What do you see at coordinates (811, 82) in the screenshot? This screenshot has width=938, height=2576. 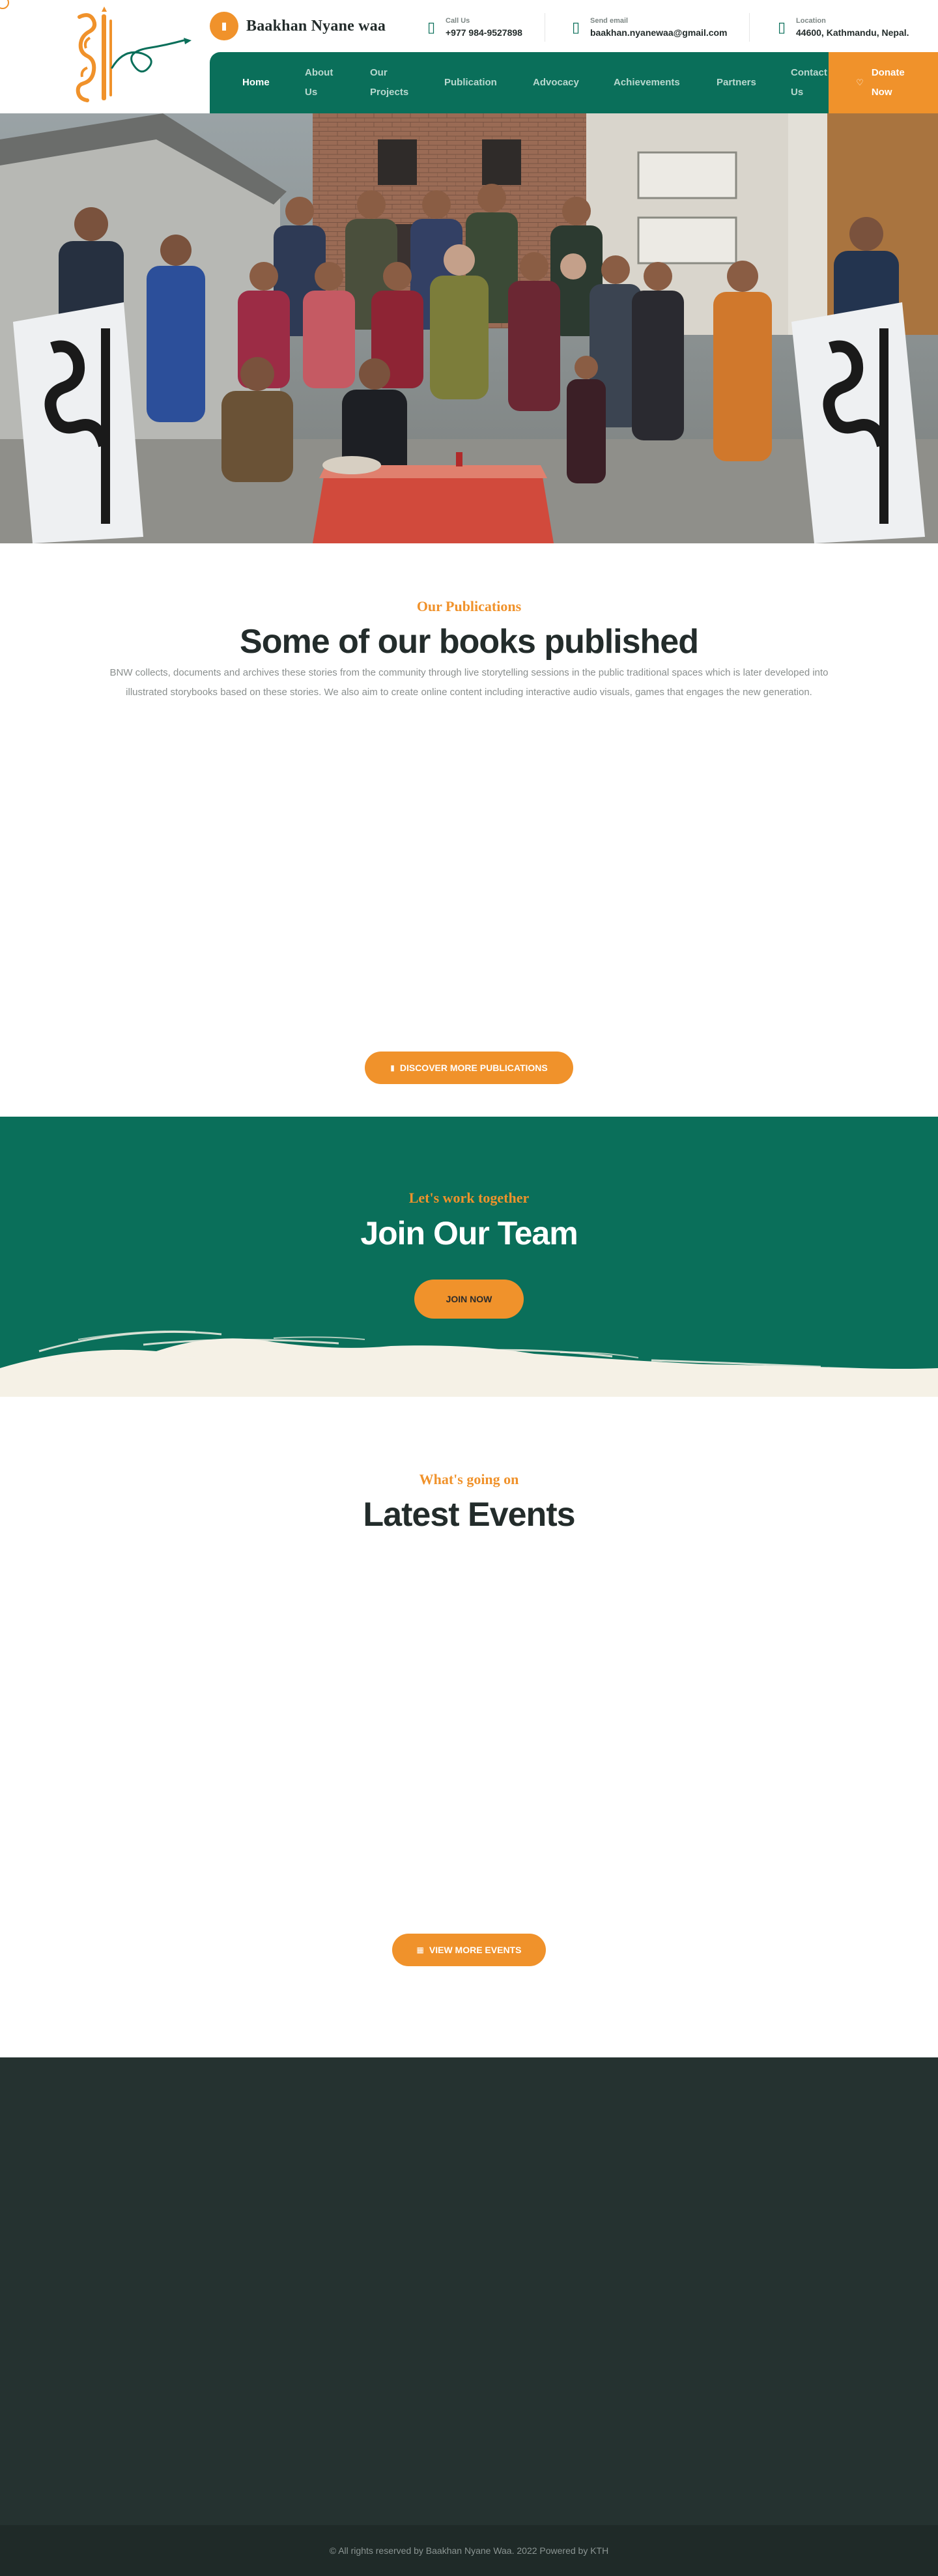 I see `nav-contact-us: Contact Us` at bounding box center [811, 82].